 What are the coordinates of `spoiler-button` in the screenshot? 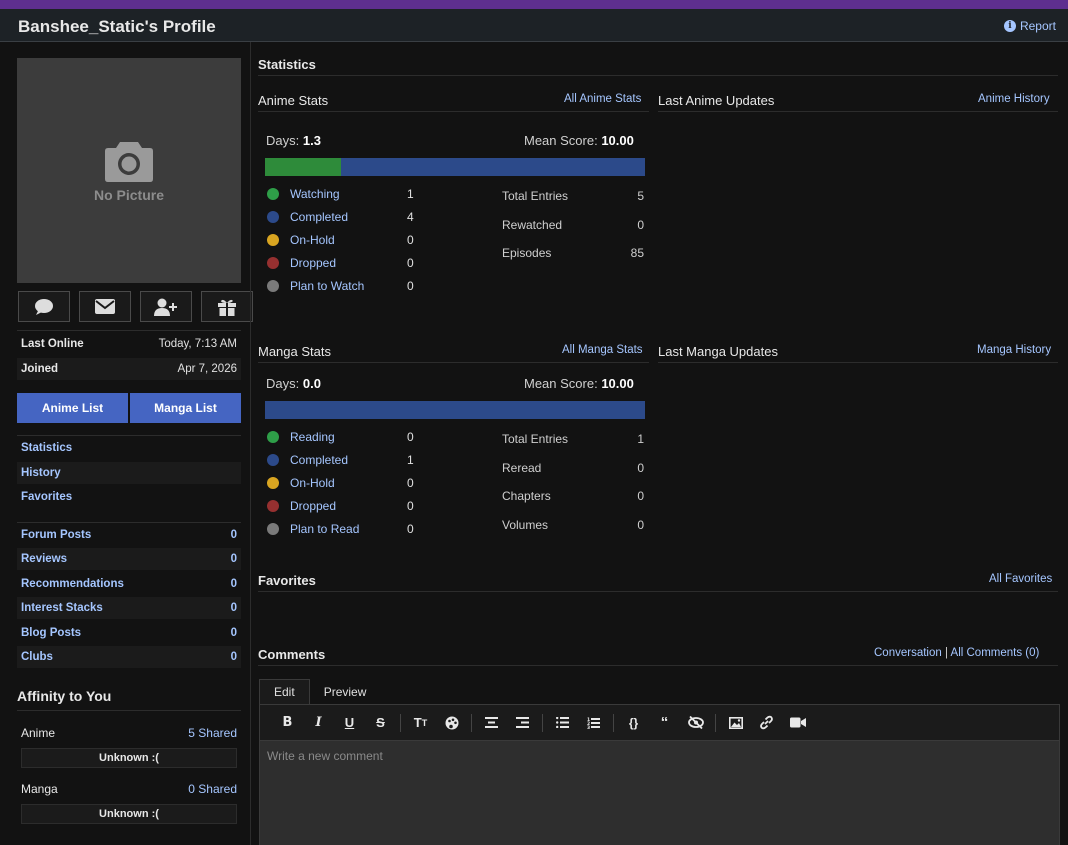 It's located at (695, 723).